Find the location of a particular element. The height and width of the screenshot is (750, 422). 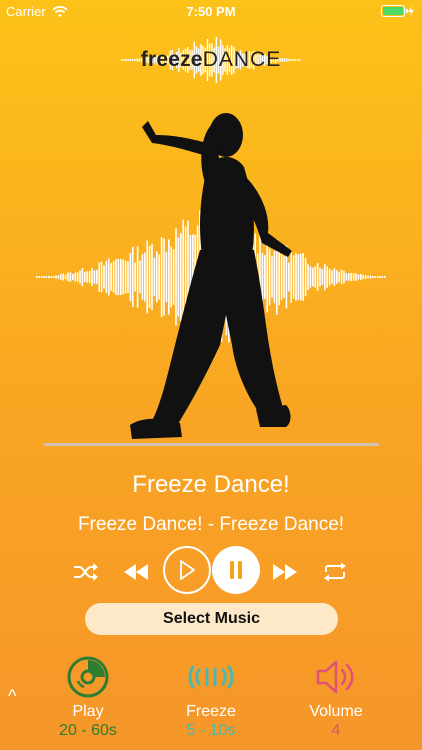

track-subtitle: Freeze Dance! - Freeze Dance! is located at coordinates (211, 524).